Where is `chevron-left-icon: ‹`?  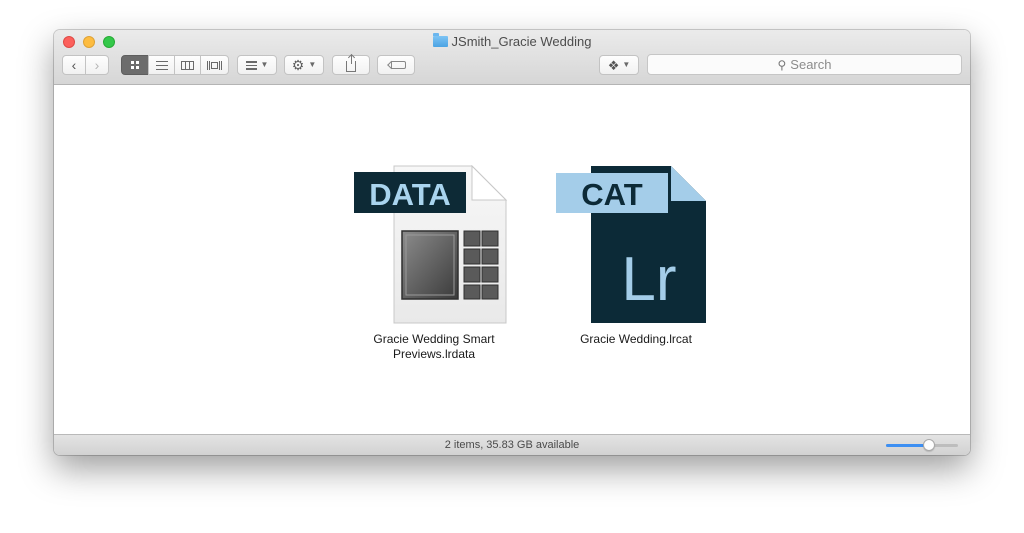 chevron-left-icon: ‹ is located at coordinates (74, 65).